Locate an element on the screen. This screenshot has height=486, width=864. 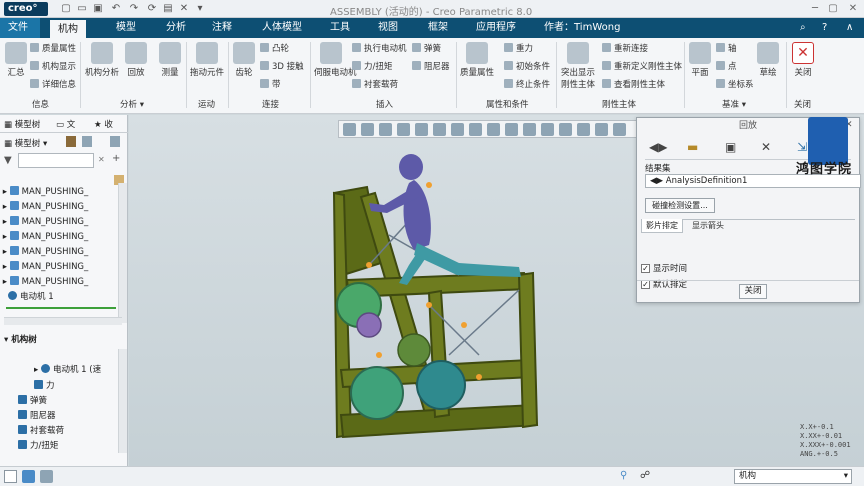
tab-tools: 工具 is located at coordinates (340, 28).